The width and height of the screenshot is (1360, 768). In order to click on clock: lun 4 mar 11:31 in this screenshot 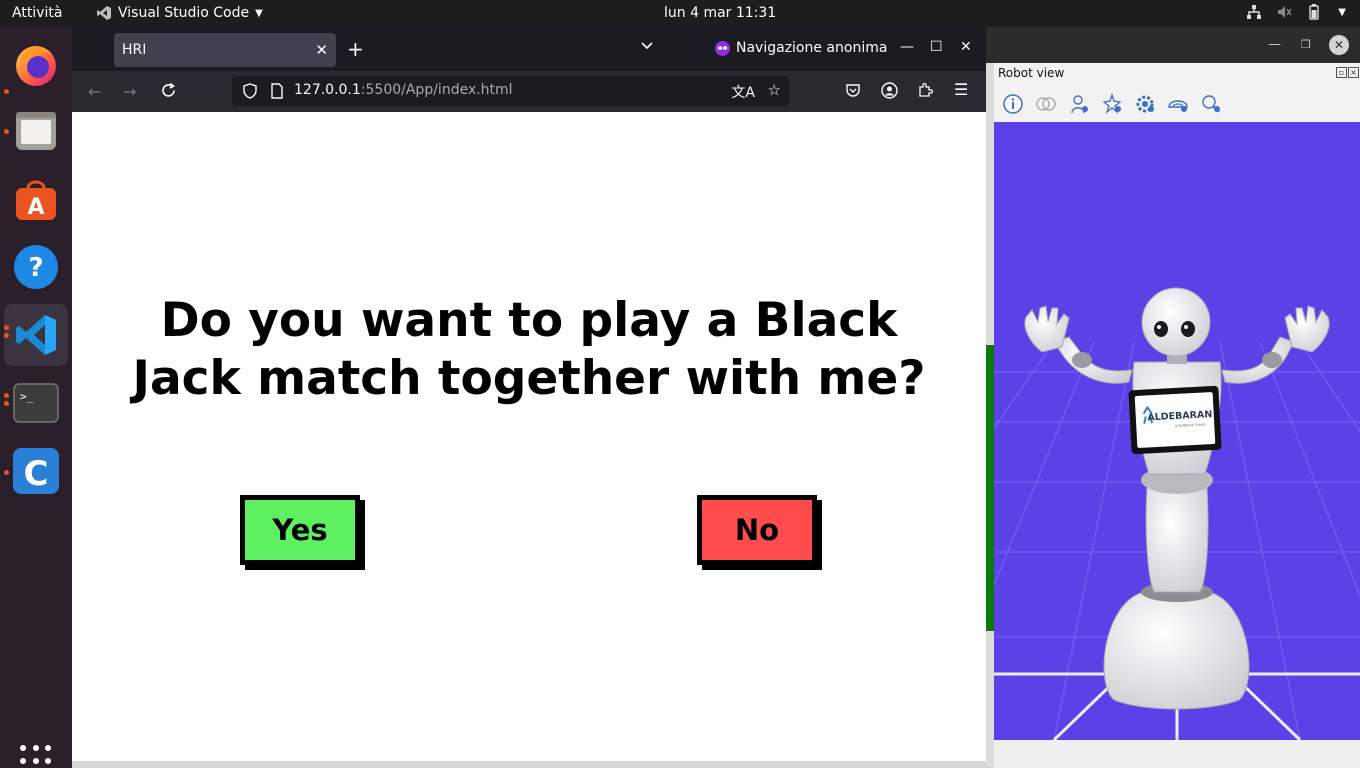, I will do `click(720, 13)`.